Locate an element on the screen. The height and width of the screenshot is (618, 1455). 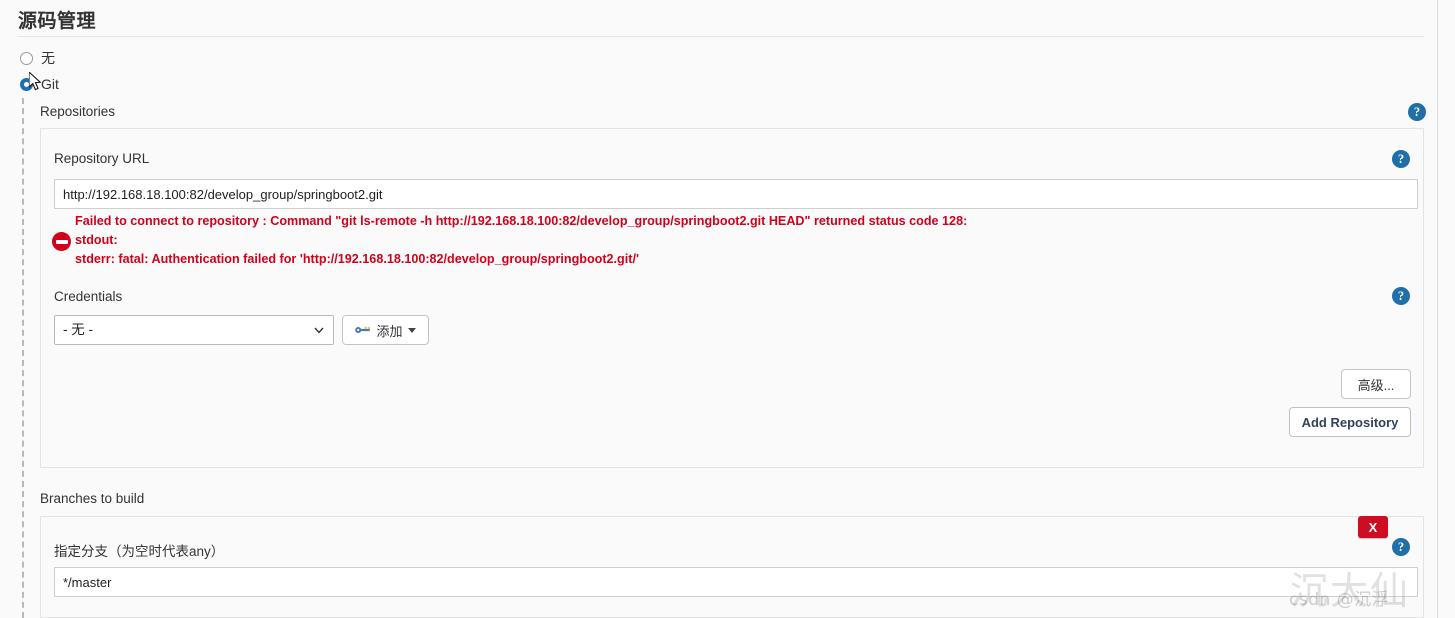
form-group-guide is located at coordinates (23, 358).